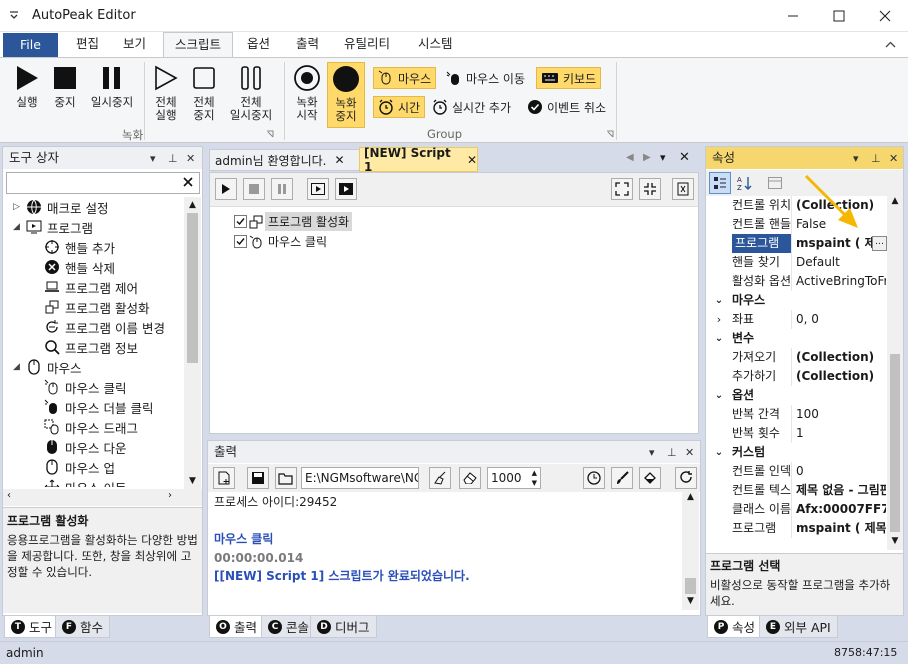 The height and width of the screenshot is (664, 908). Describe the element at coordinates (399, 107) in the screenshot. I see `time-record-toggle: 시간` at that location.